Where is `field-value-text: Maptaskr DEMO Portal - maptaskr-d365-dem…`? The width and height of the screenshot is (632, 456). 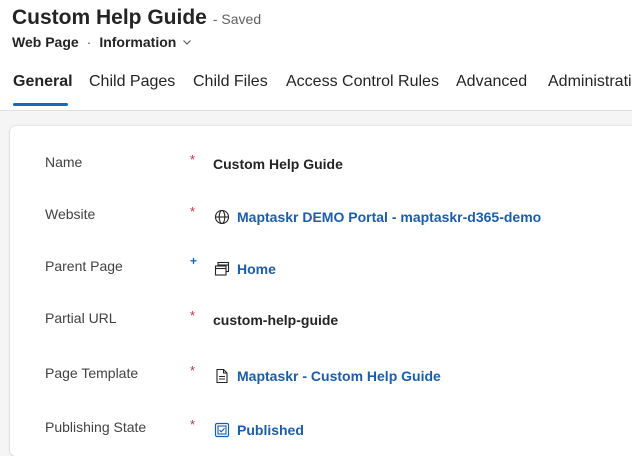
field-value-text: Maptaskr DEMO Portal - maptaskr-d365-dem… is located at coordinates (389, 217).